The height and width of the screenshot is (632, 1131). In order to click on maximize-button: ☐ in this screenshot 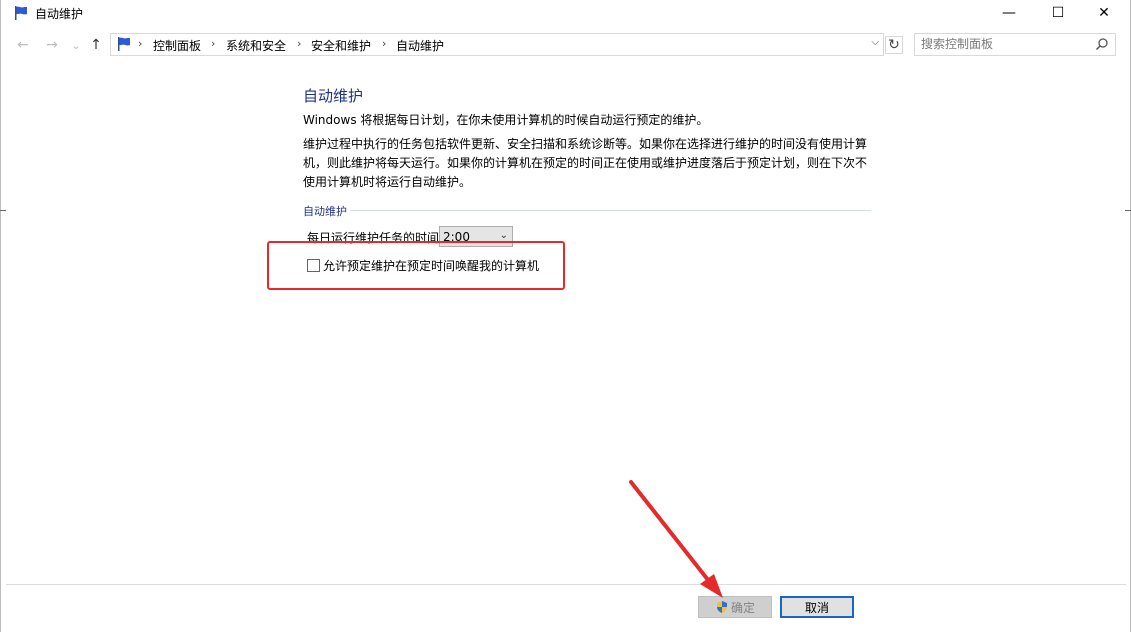, I will do `click(1058, 13)`.